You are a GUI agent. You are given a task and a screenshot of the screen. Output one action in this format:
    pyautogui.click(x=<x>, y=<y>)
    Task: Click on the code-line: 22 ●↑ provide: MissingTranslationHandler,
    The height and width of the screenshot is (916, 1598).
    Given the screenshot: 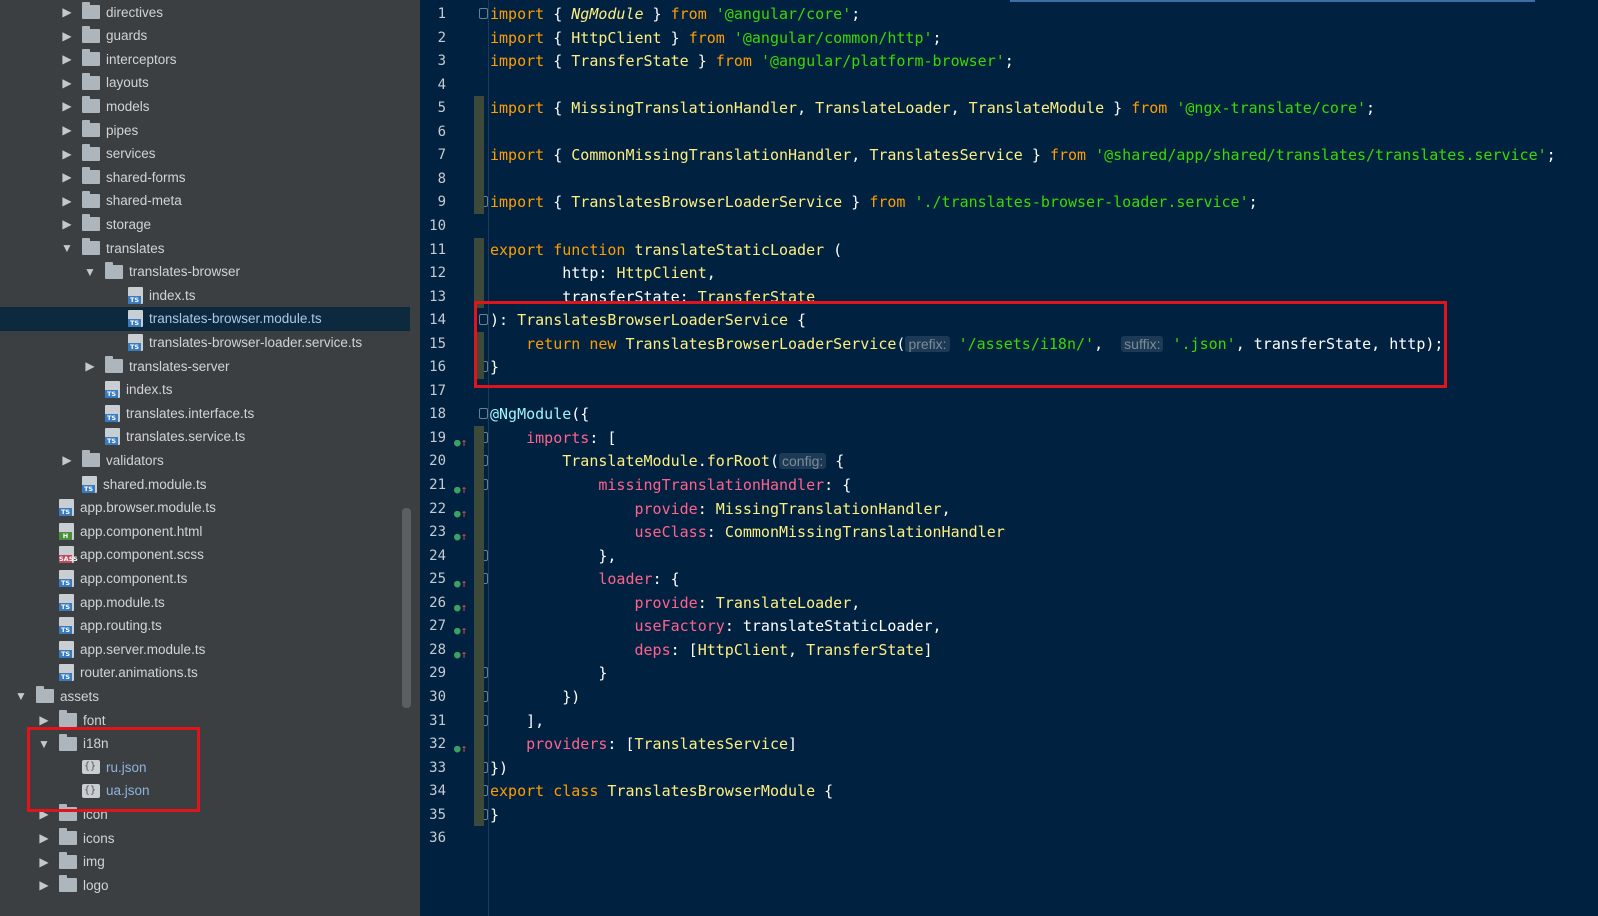 What is the action you would take?
    pyautogui.click(x=1009, y=509)
    